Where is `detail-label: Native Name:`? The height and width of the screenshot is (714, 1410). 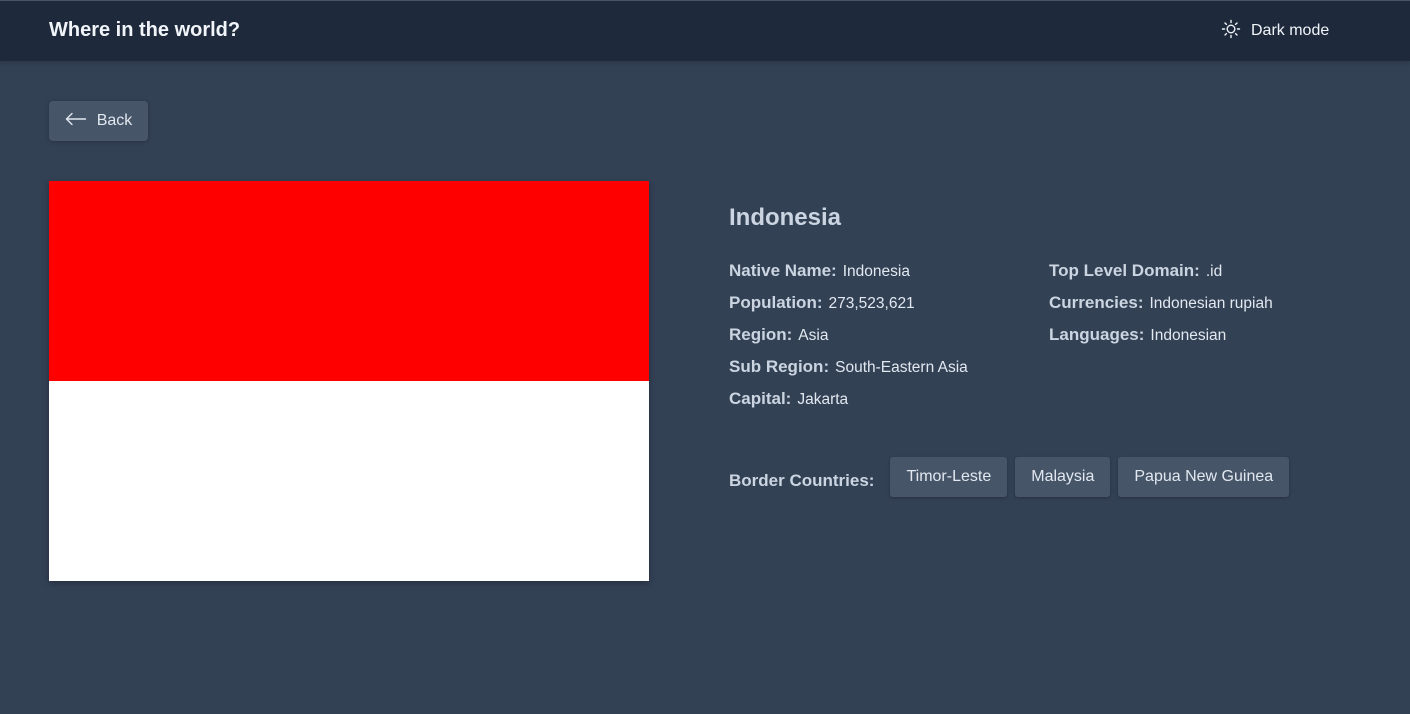 detail-label: Native Name: is located at coordinates (783, 270).